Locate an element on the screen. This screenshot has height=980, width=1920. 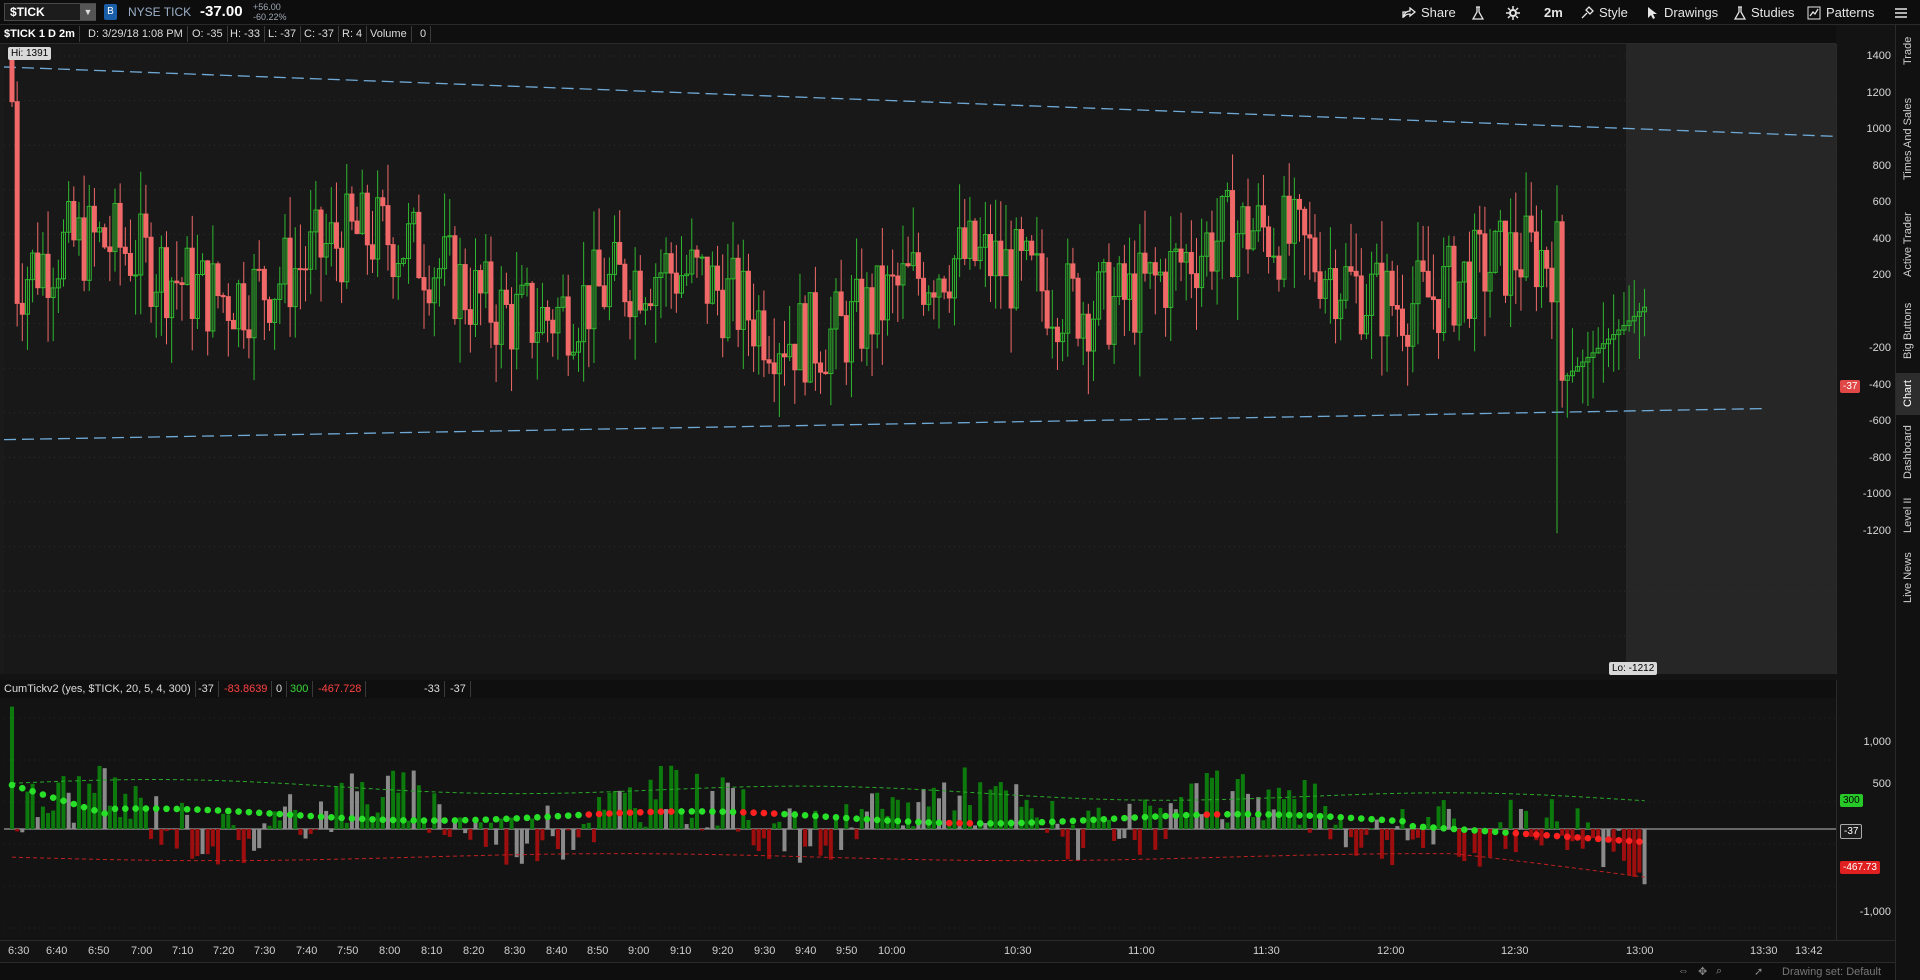
gear-icon is located at coordinates (1513, 12).